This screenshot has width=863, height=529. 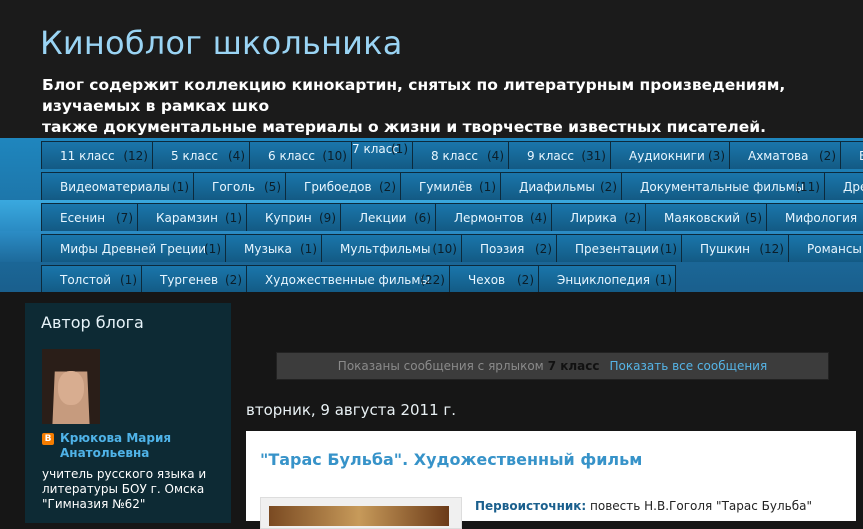 What do you see at coordinates (843, 186) in the screenshot?
I see `label-link: Дре` at bounding box center [843, 186].